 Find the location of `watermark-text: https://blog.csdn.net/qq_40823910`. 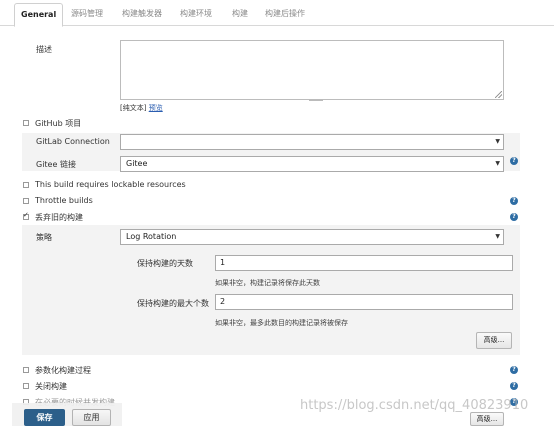

watermark-text: https://blog.csdn.net/qq_40823910 is located at coordinates (414, 405).